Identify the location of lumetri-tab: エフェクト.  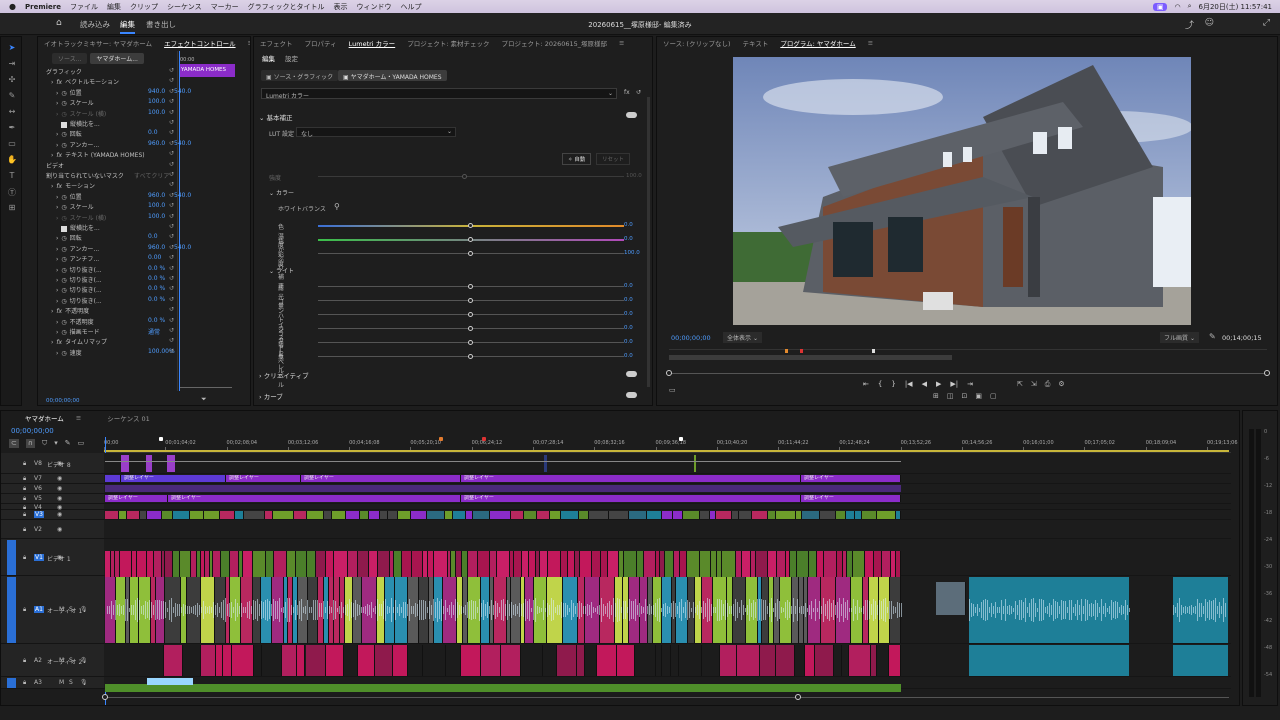
(276, 43).